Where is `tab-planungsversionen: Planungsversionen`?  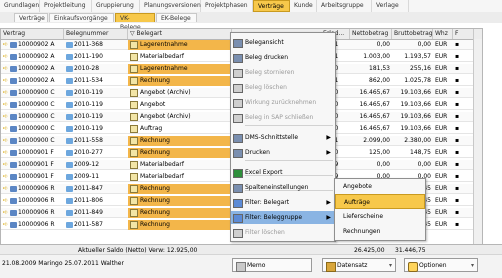 tab-planungsversionen: Planungsversionen is located at coordinates (170, 6).